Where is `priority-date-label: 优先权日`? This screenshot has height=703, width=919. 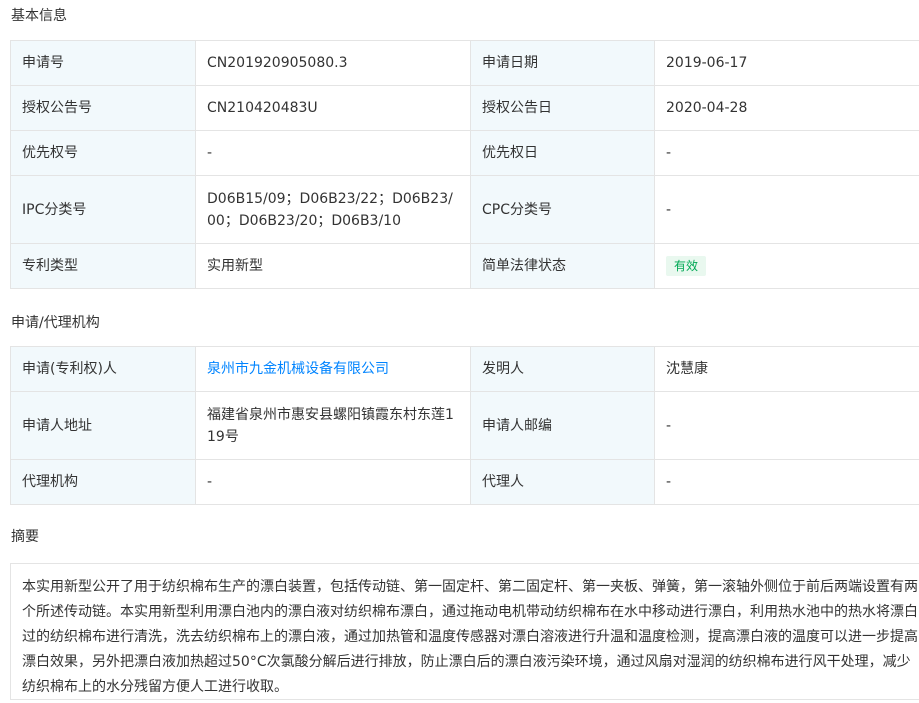
priority-date-label: 优先权日 is located at coordinates (562, 153).